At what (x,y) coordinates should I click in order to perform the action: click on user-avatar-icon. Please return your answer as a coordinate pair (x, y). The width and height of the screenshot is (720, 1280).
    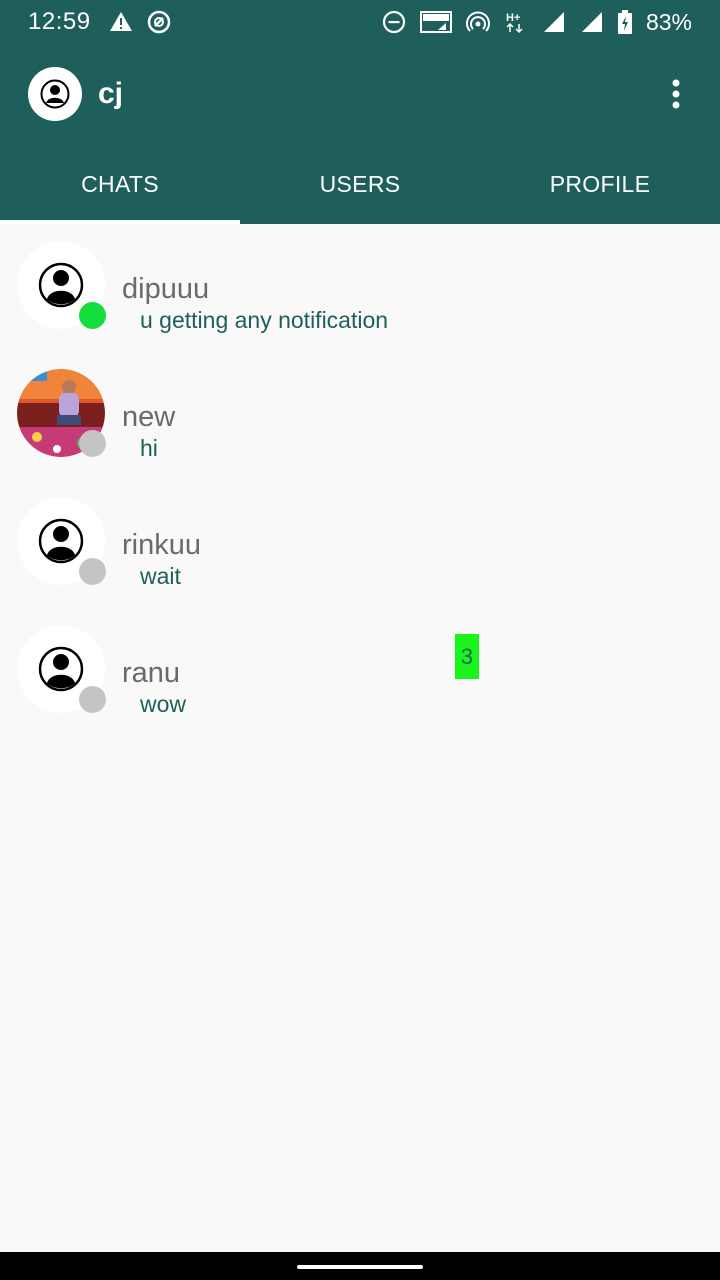
    Looking at the image, I should click on (55, 94).